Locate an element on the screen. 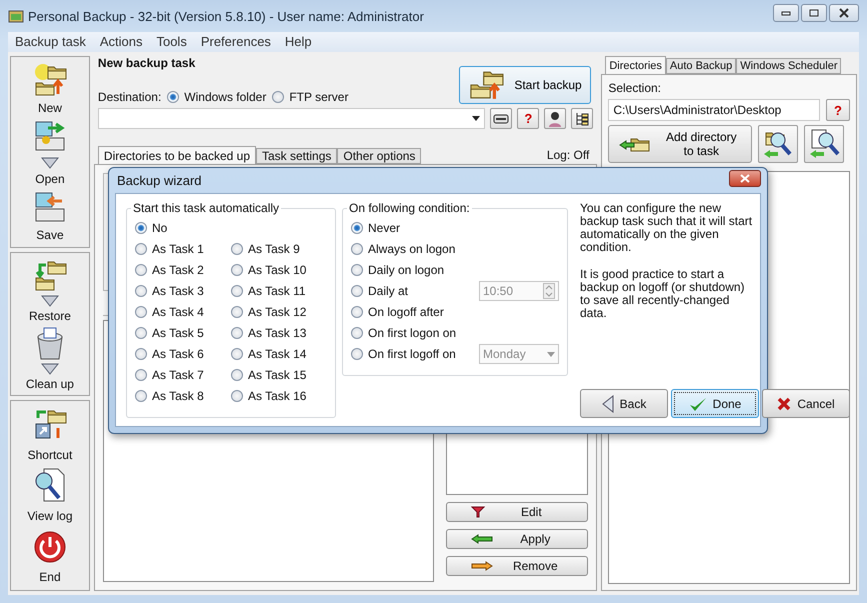  radio-option: As Task 13 is located at coordinates (279, 333).